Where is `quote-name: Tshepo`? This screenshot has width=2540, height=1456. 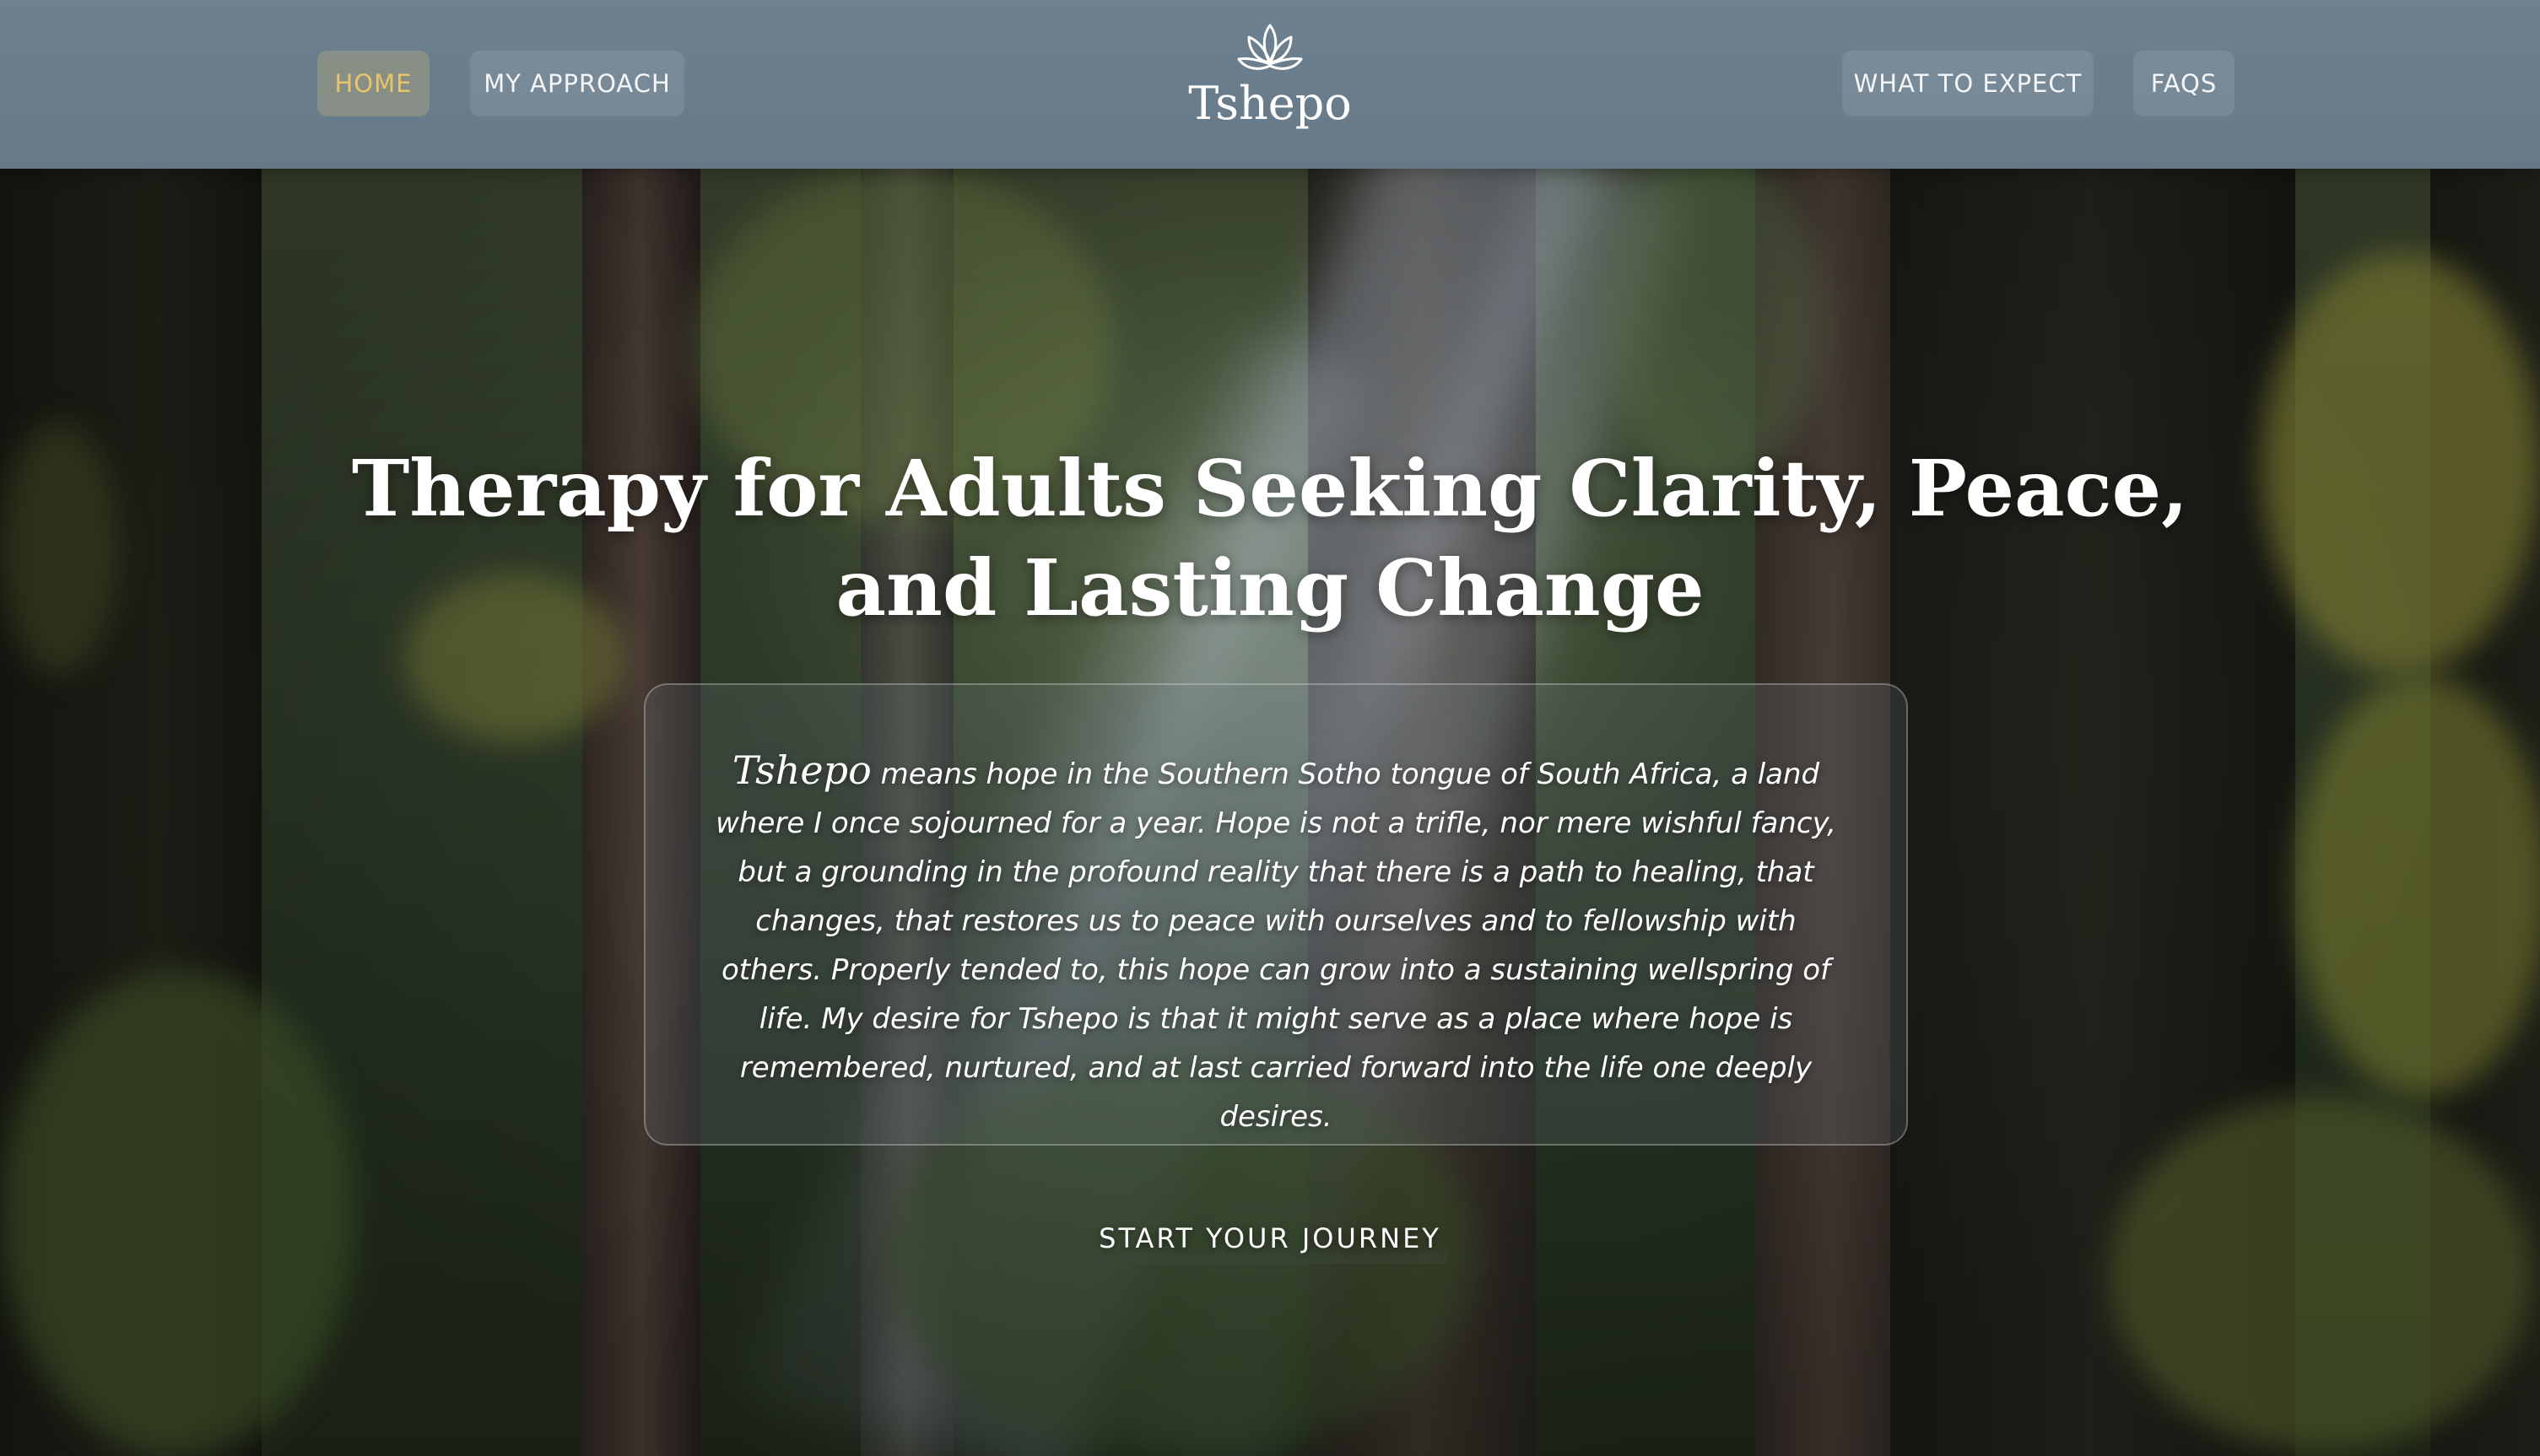
quote-name: Tshepo is located at coordinates (802, 770).